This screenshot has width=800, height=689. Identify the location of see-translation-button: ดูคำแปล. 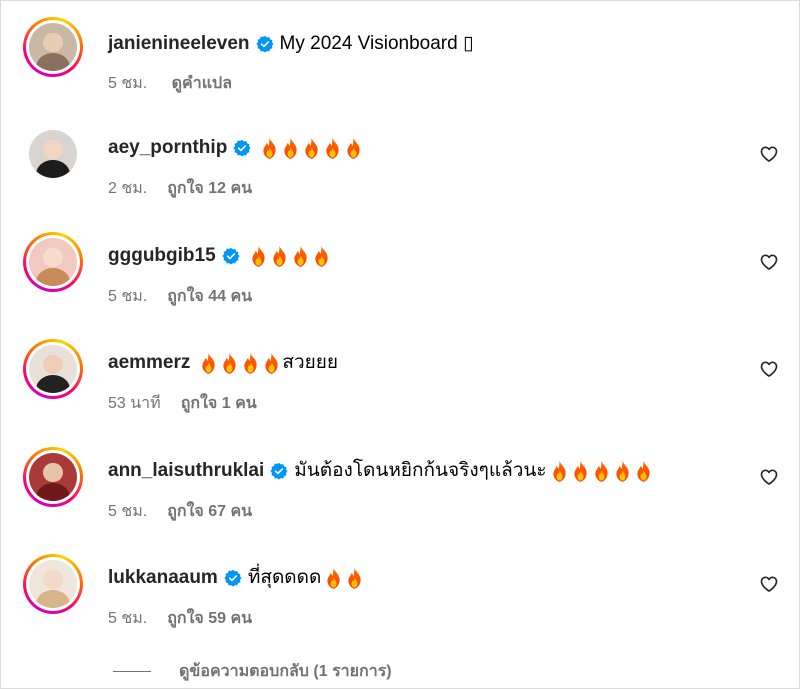
(202, 83).